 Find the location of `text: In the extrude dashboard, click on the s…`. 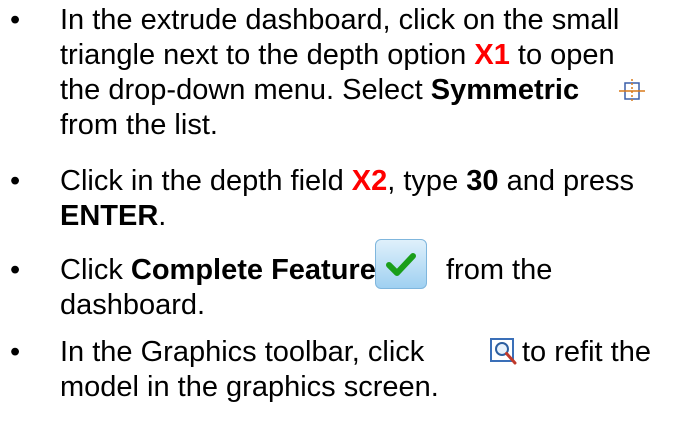

text: In the extrude dashboard, click on the s… is located at coordinates (340, 20).